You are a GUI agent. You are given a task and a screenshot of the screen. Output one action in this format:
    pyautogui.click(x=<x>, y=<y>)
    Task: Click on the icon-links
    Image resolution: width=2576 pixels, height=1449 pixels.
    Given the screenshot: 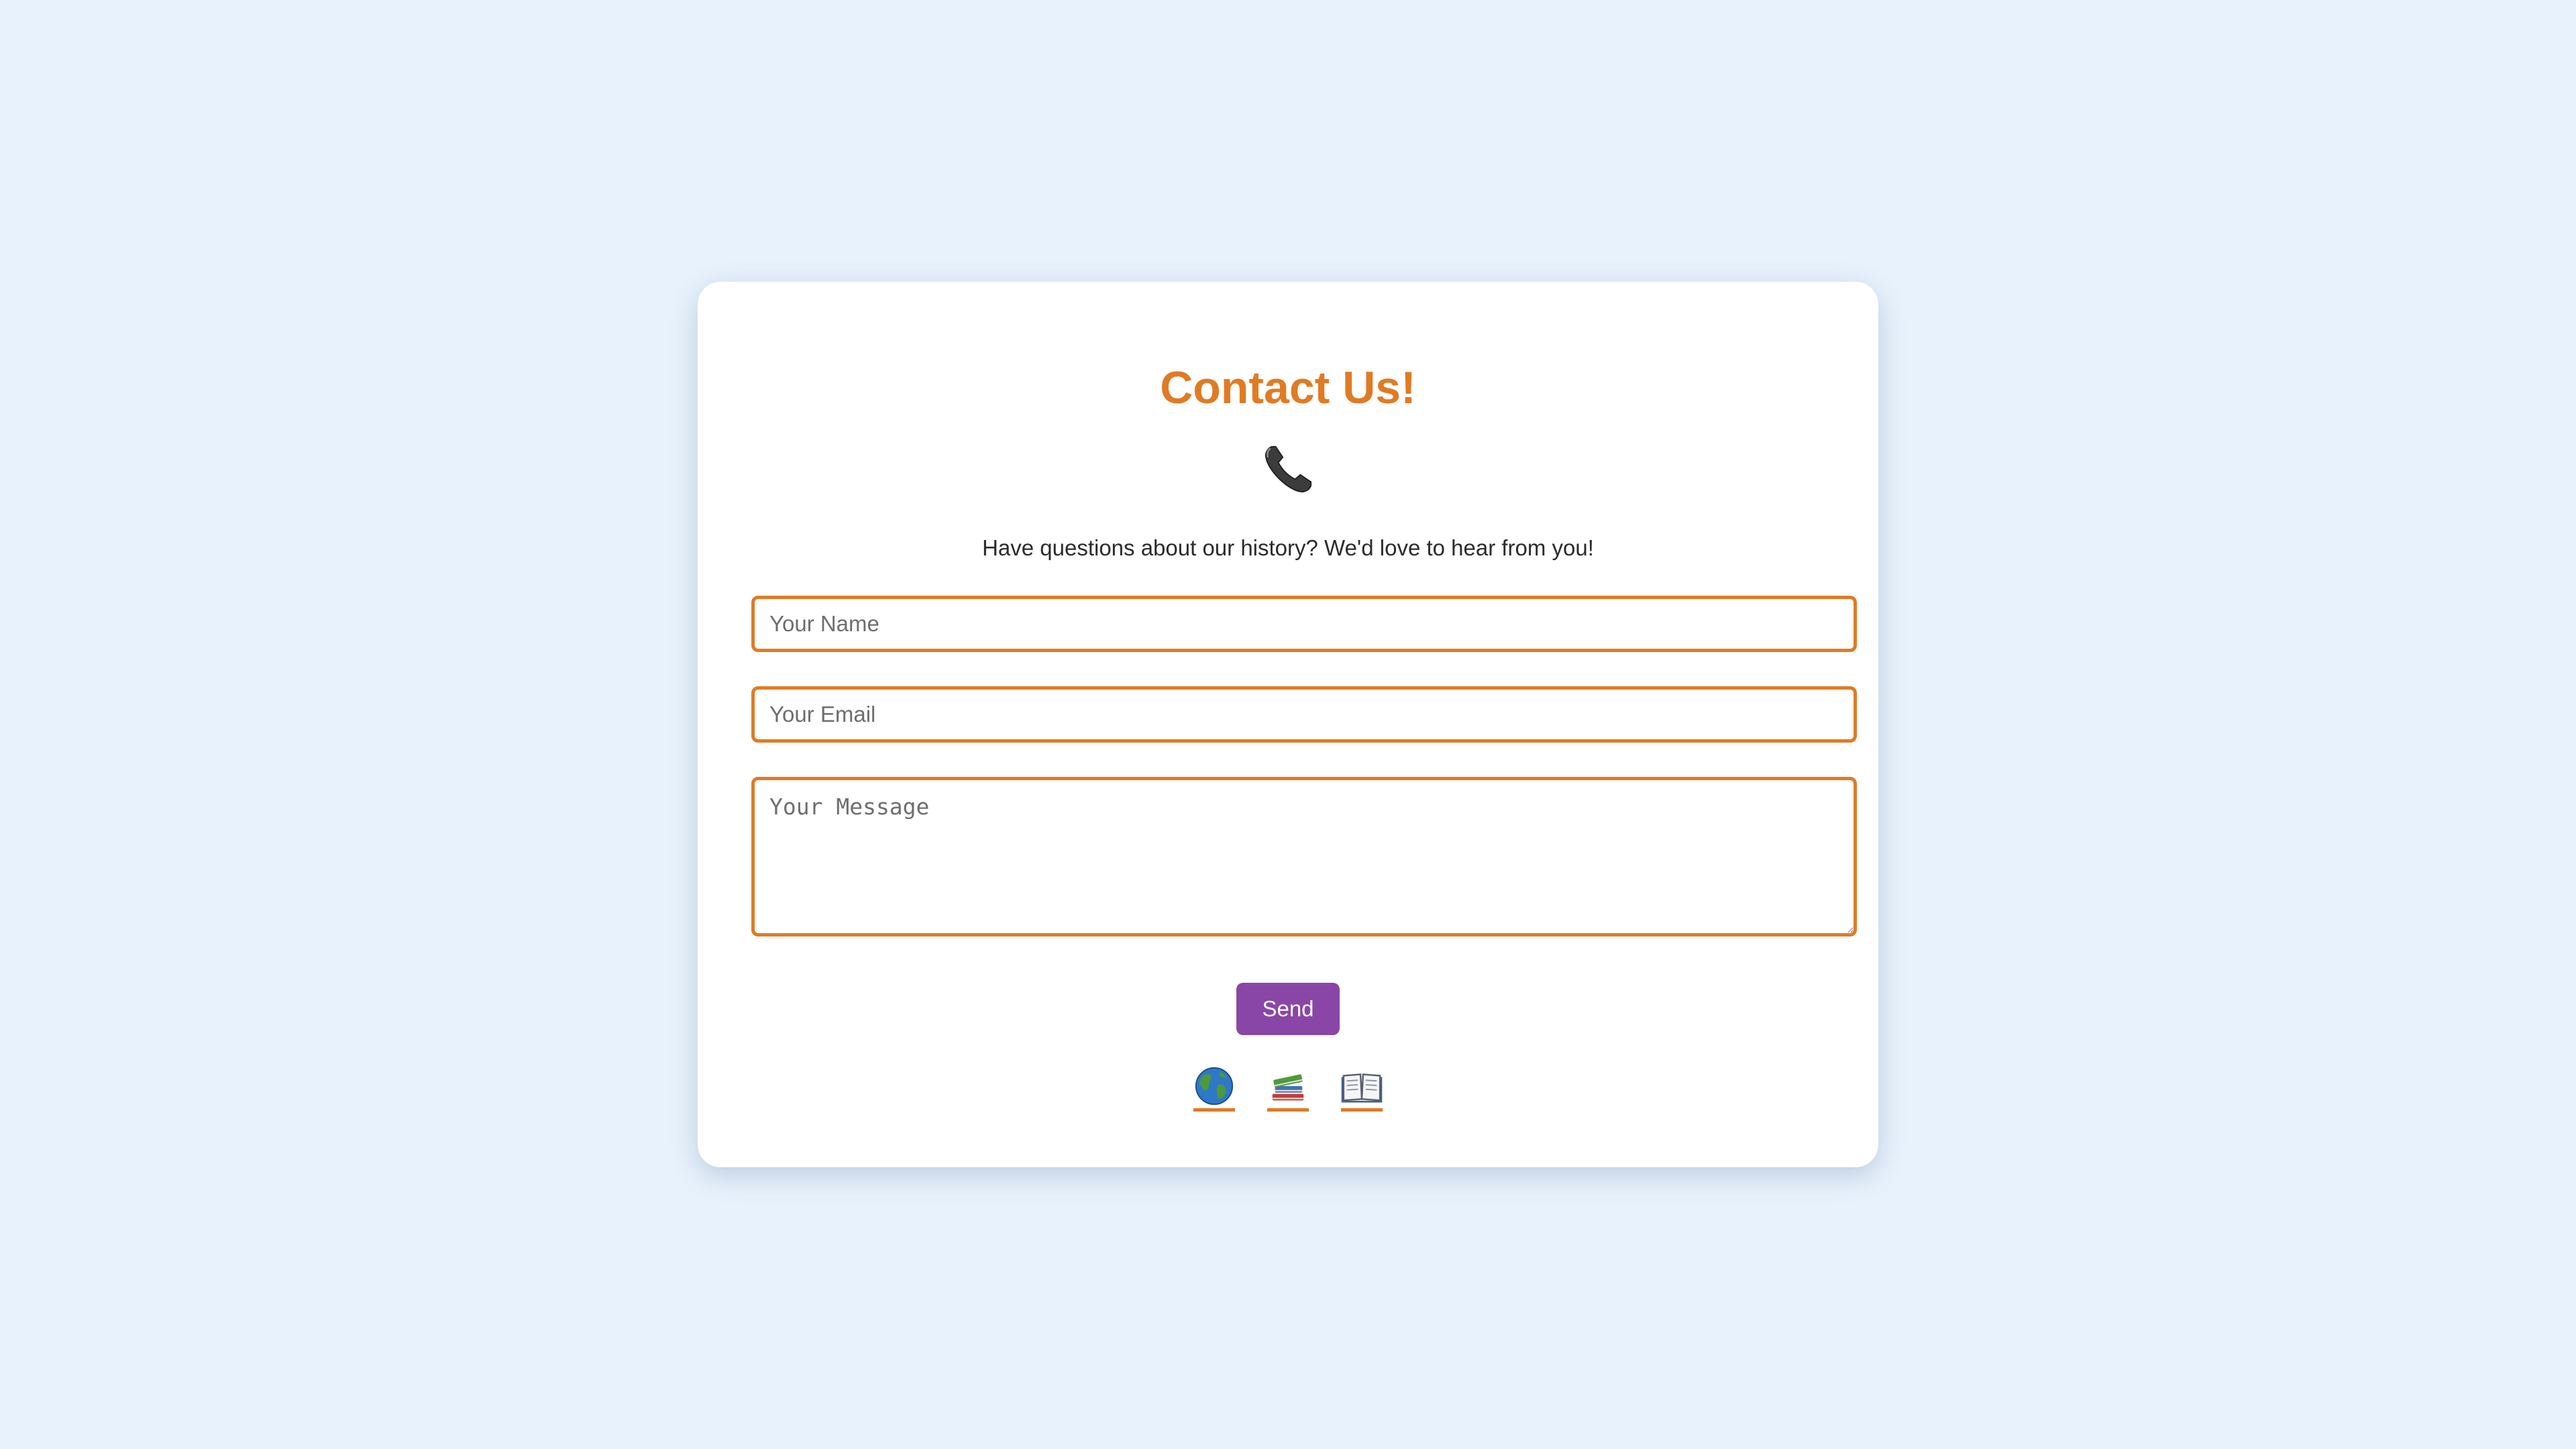 What is the action you would take?
    pyautogui.click(x=1288, y=1088)
    